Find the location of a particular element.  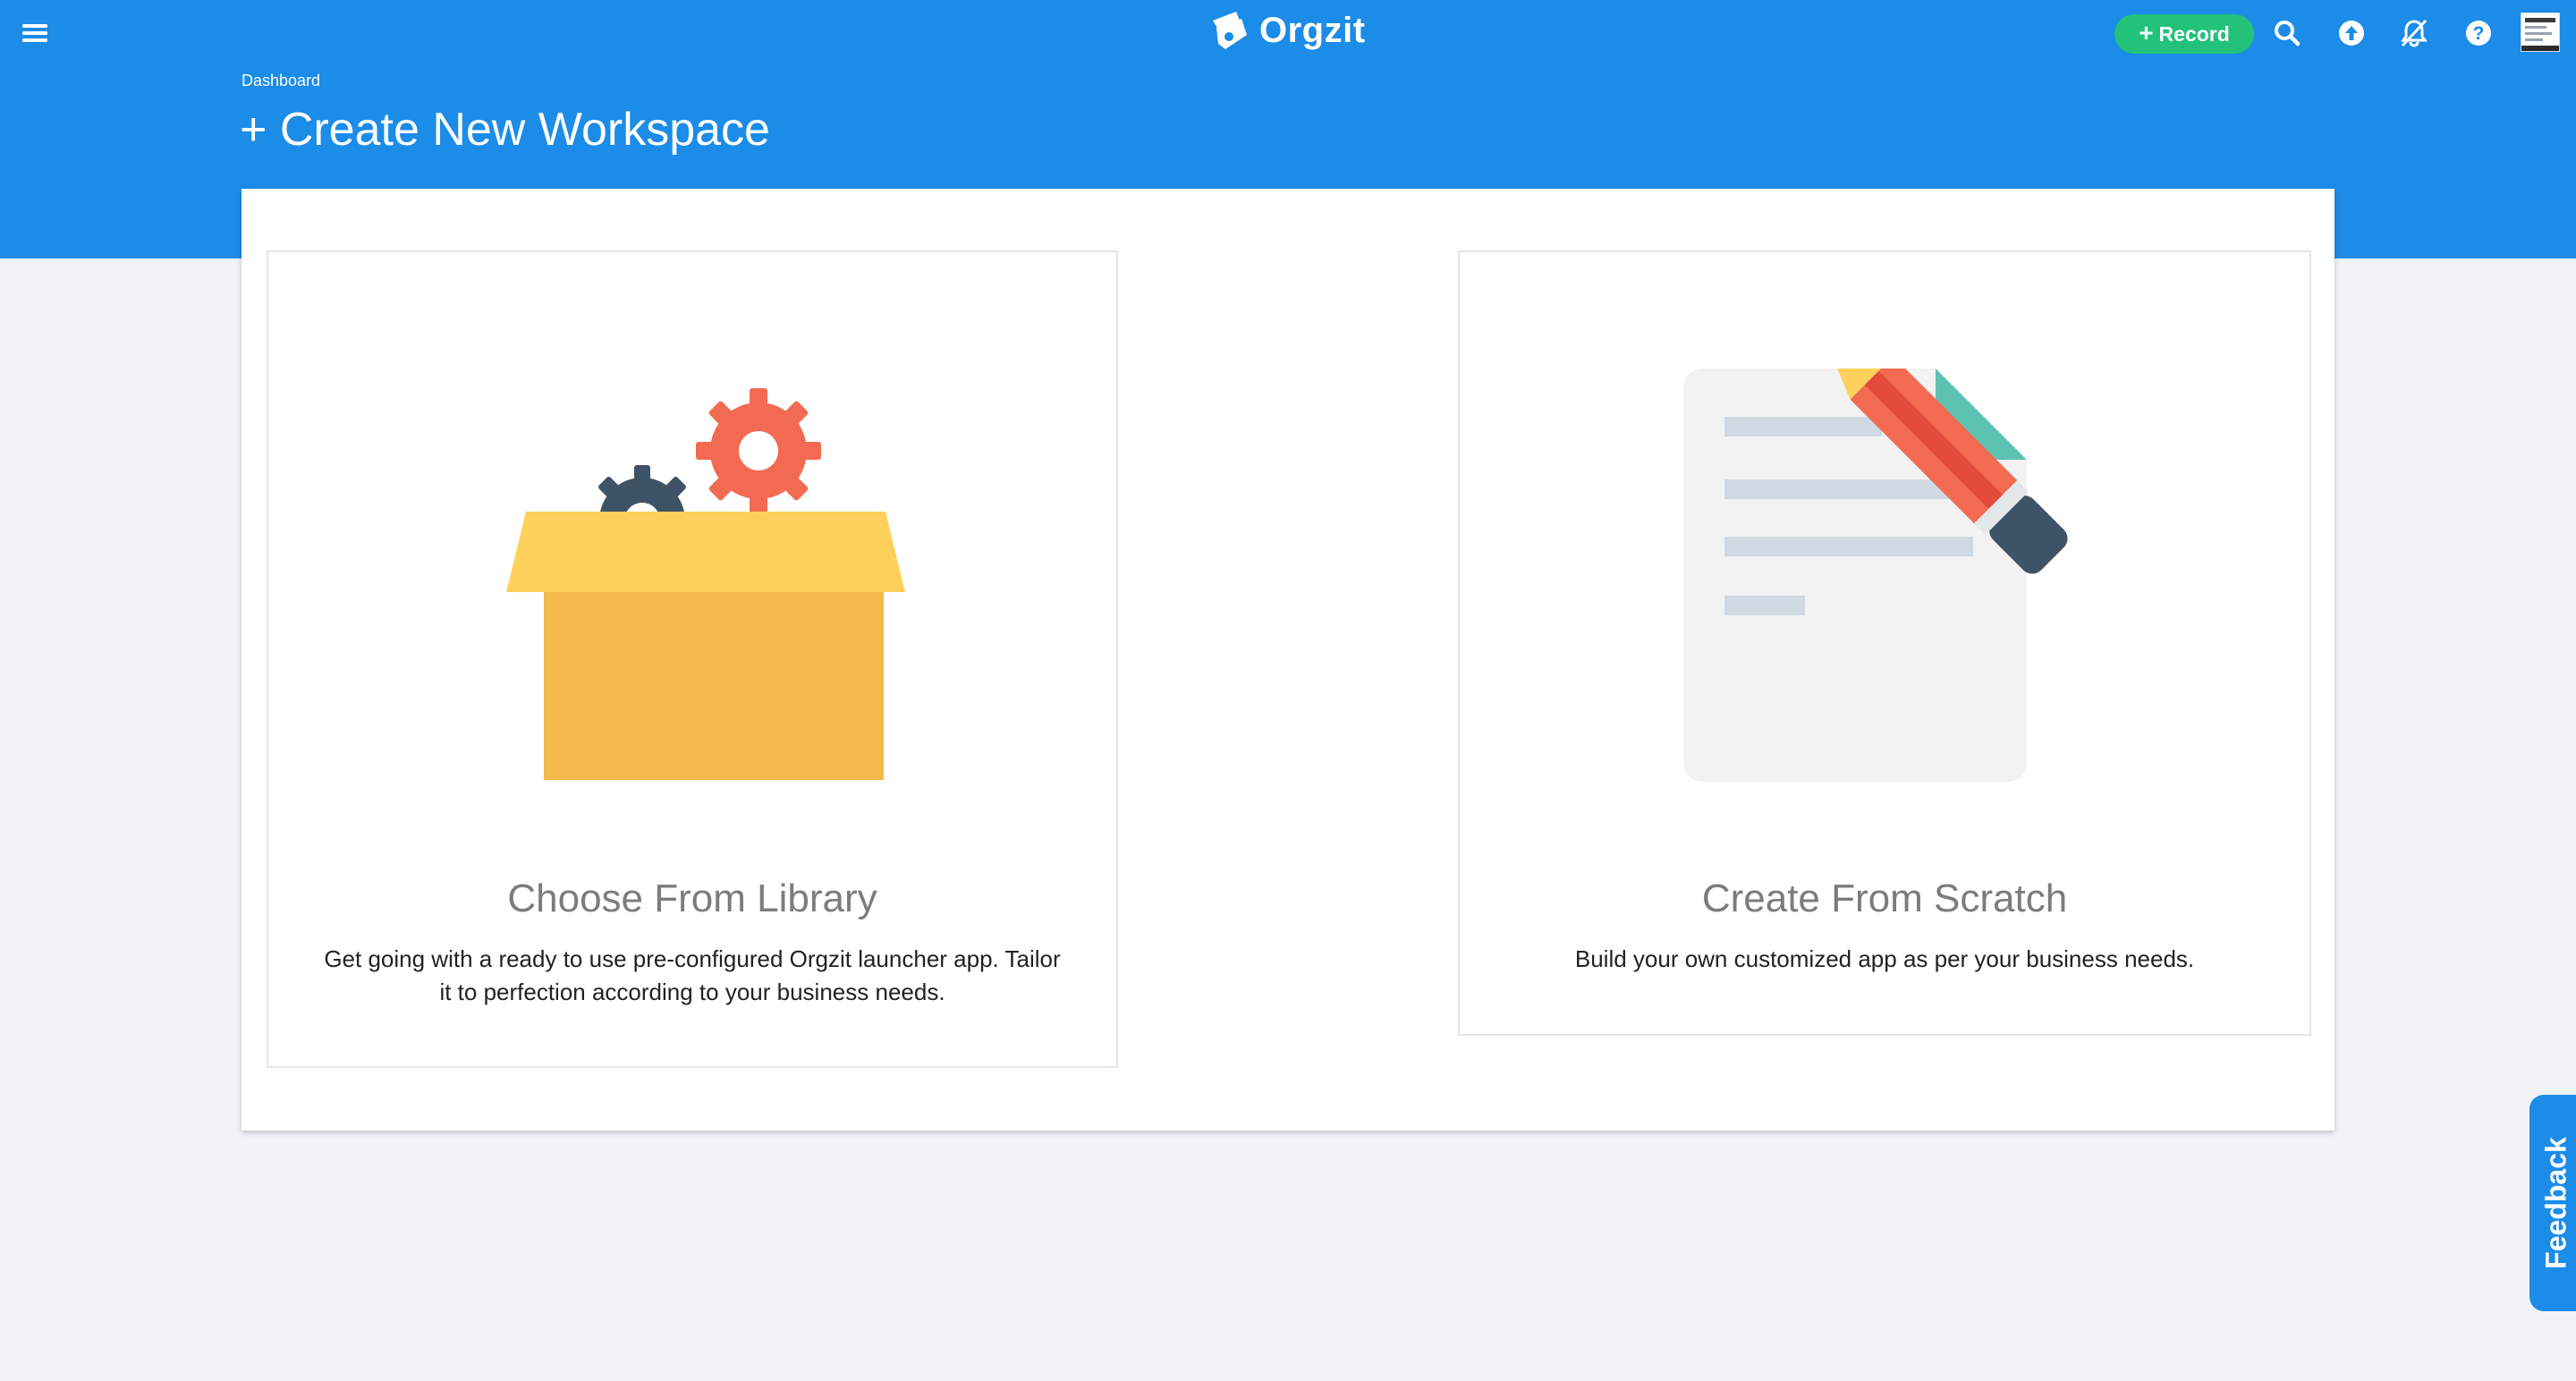

help-icon: ? is located at coordinates (2478, 33).